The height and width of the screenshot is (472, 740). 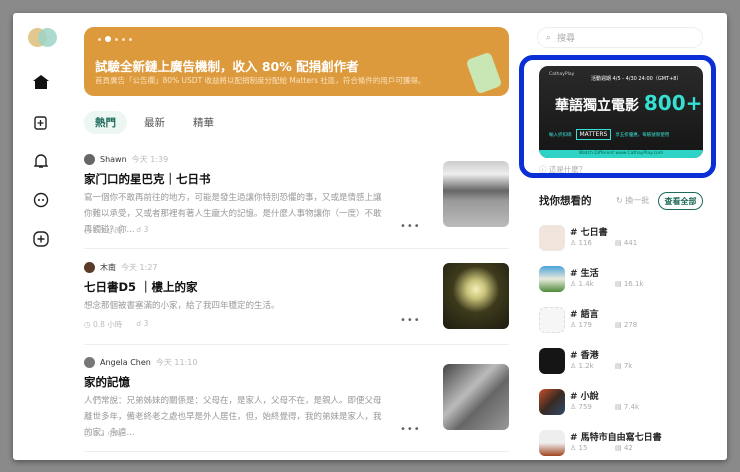 I want to click on author-name: 木南, so click(x=108, y=267).